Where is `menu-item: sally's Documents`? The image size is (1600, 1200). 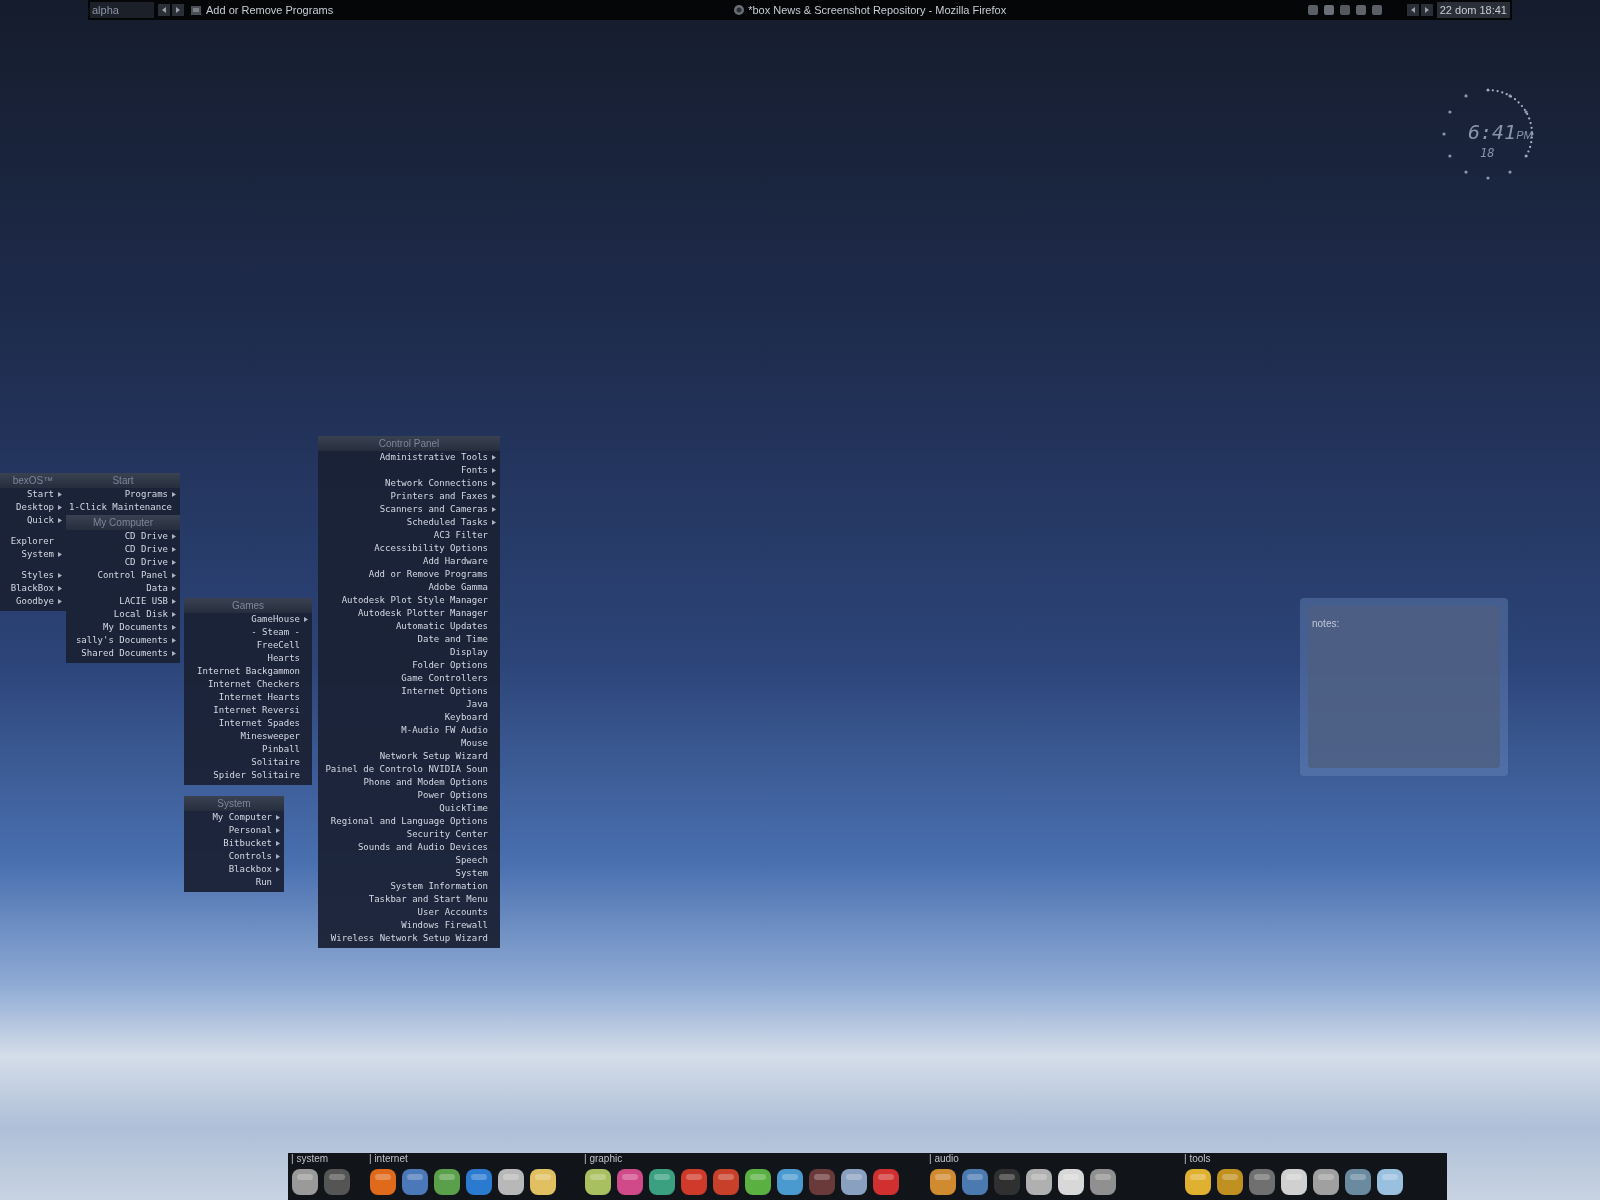 menu-item: sally's Documents is located at coordinates (123, 640).